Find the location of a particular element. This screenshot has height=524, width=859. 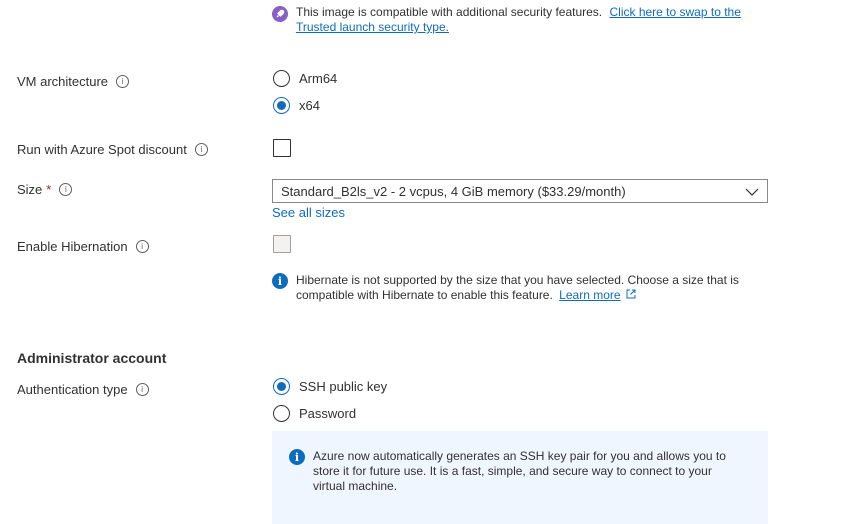

hibernation-label: Enable Hibernation i is located at coordinates (83, 246).